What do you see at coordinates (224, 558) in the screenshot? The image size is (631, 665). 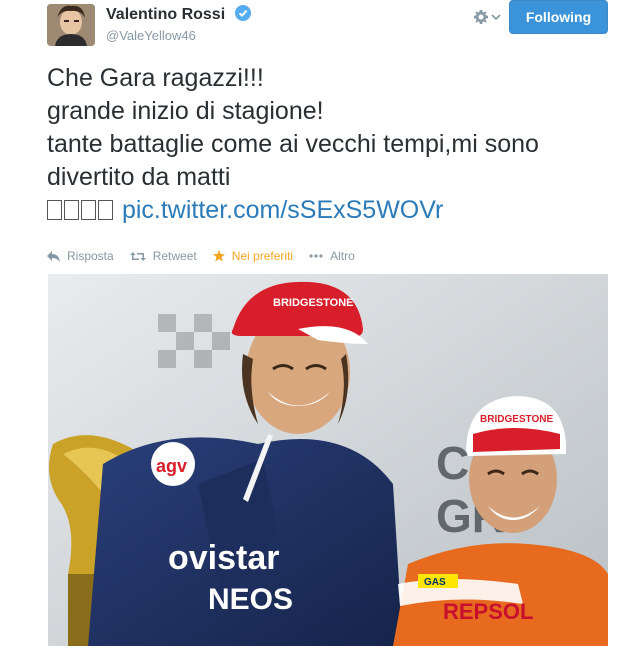 I see `suit-text-movistar: ovistar` at bounding box center [224, 558].